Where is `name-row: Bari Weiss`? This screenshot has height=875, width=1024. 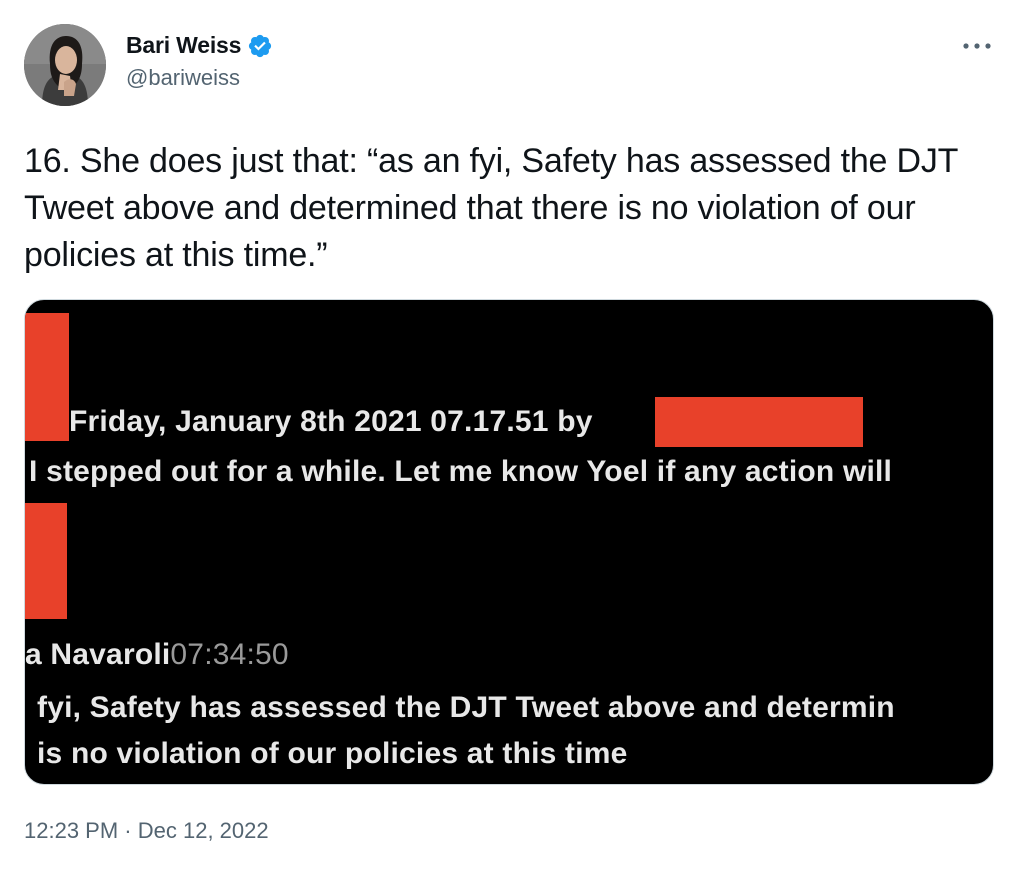 name-row: Bari Weiss is located at coordinates (199, 45).